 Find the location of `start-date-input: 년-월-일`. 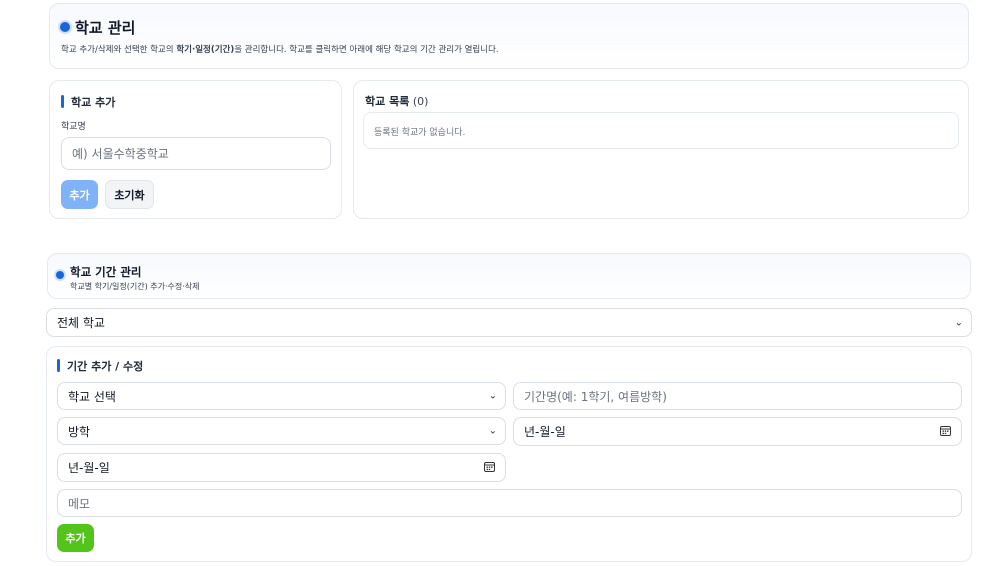

start-date-input: 년-월-일 is located at coordinates (737, 431).